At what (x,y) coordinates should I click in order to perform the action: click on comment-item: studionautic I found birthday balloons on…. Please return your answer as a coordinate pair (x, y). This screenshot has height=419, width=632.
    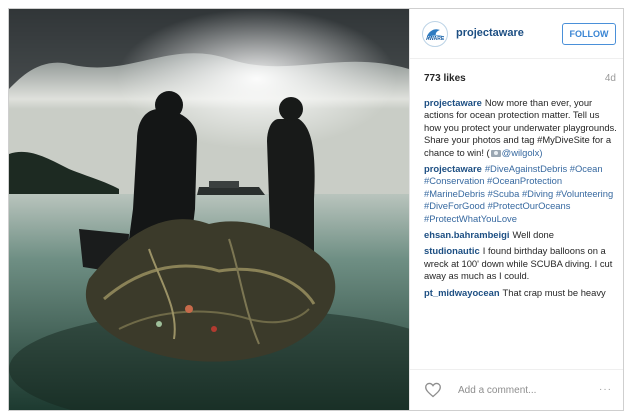
    Looking at the image, I should click on (521, 263).